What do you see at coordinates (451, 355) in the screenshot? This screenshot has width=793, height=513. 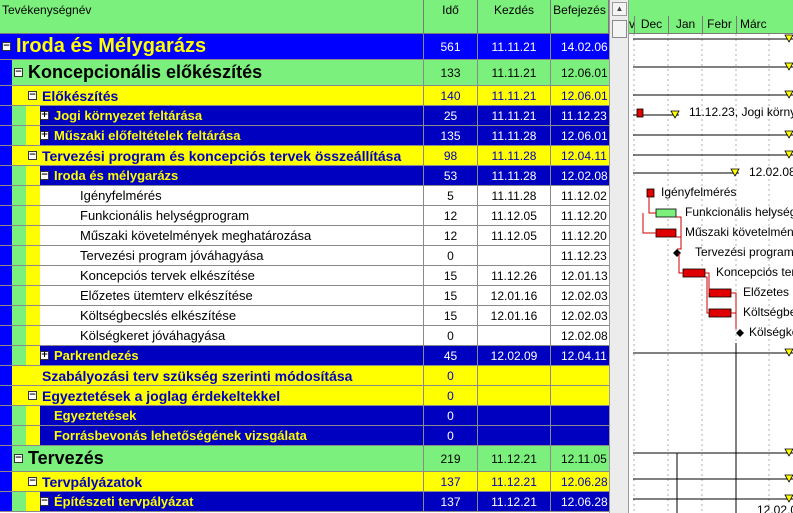 I see `duration-cell: 45` at bounding box center [451, 355].